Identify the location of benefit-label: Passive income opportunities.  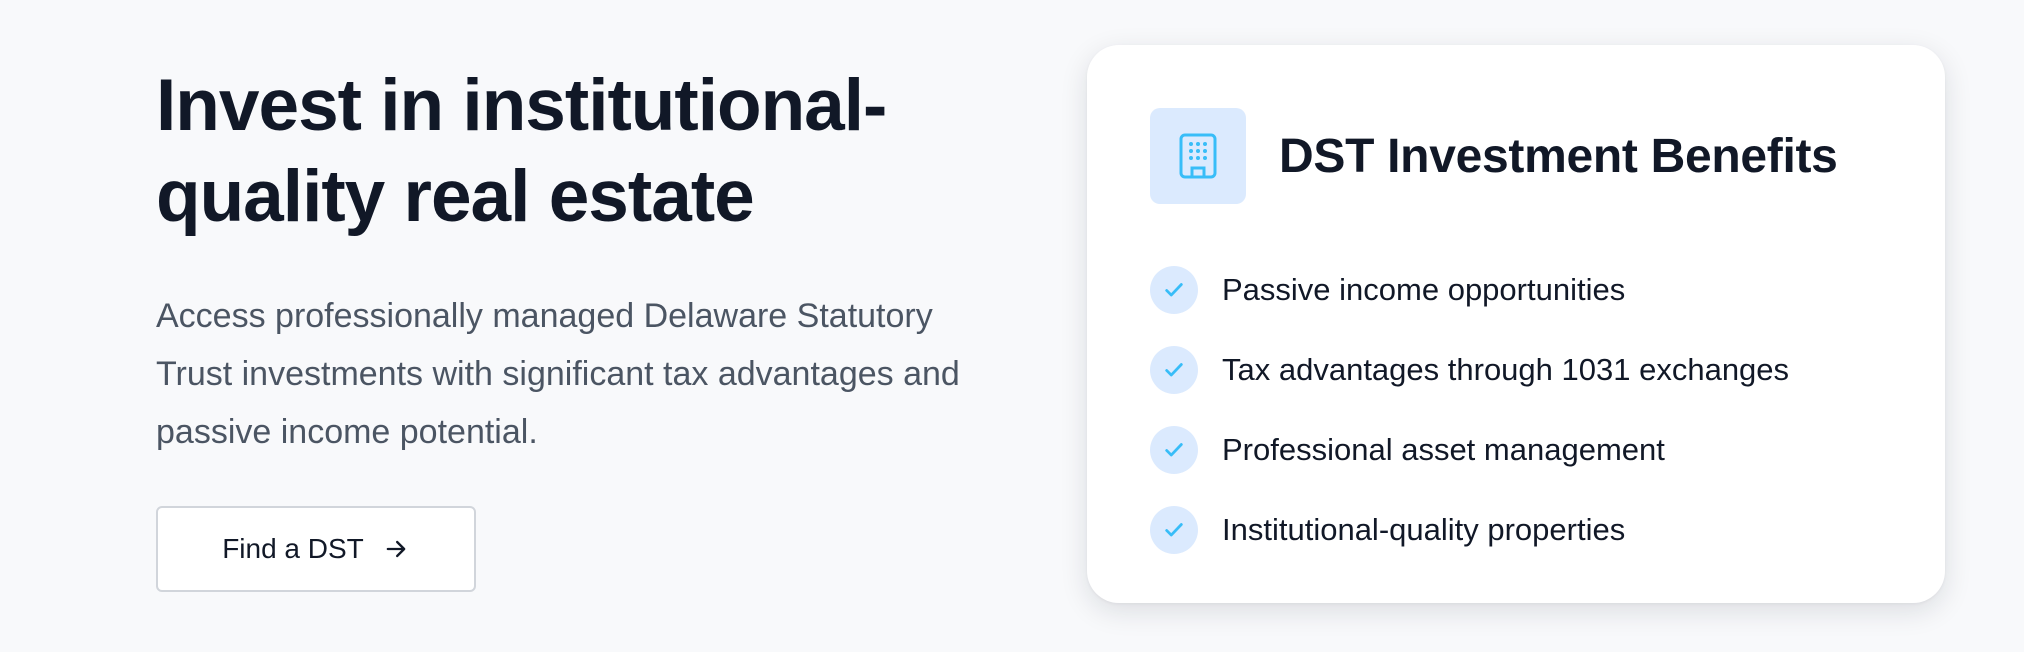
(1424, 289).